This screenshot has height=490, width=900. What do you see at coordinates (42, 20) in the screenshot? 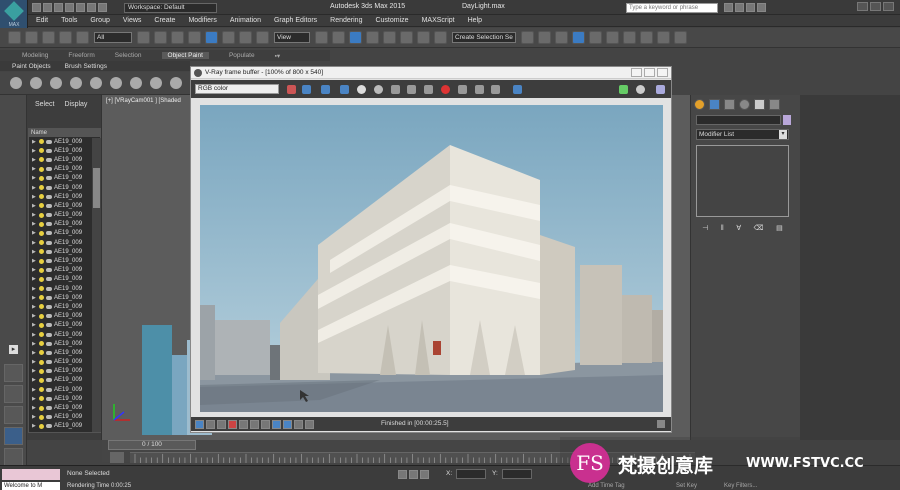
I see `menu-edit: Edit` at bounding box center [42, 20].